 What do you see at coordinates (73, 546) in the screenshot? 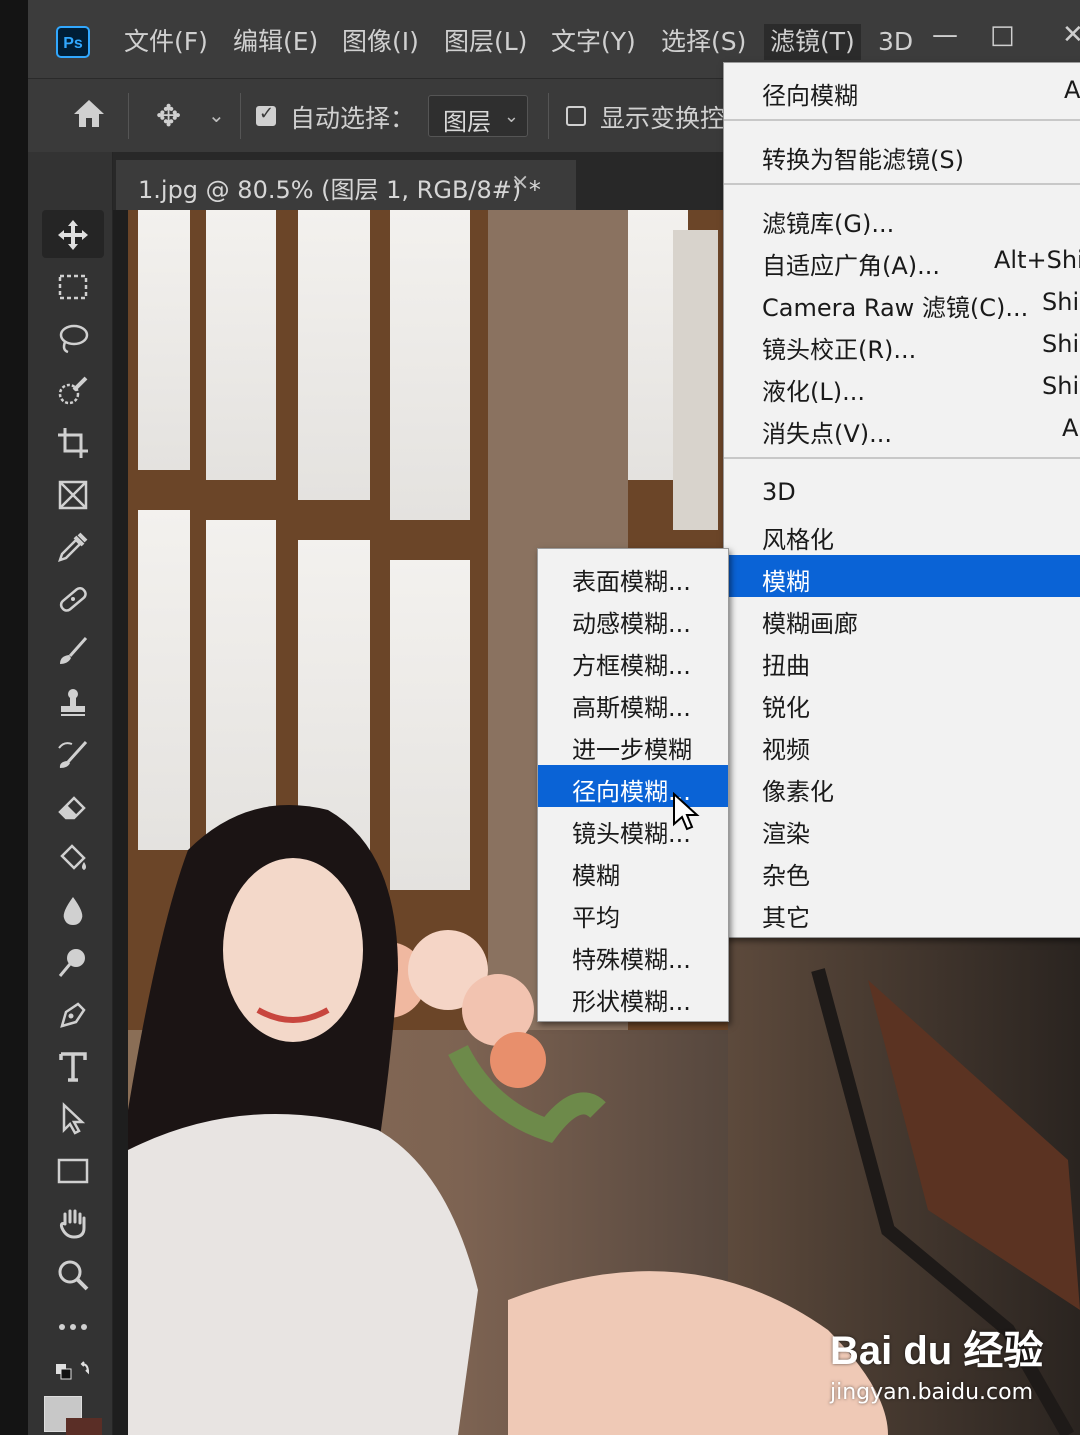
I see `eyedropper-tool-icon` at bounding box center [73, 546].